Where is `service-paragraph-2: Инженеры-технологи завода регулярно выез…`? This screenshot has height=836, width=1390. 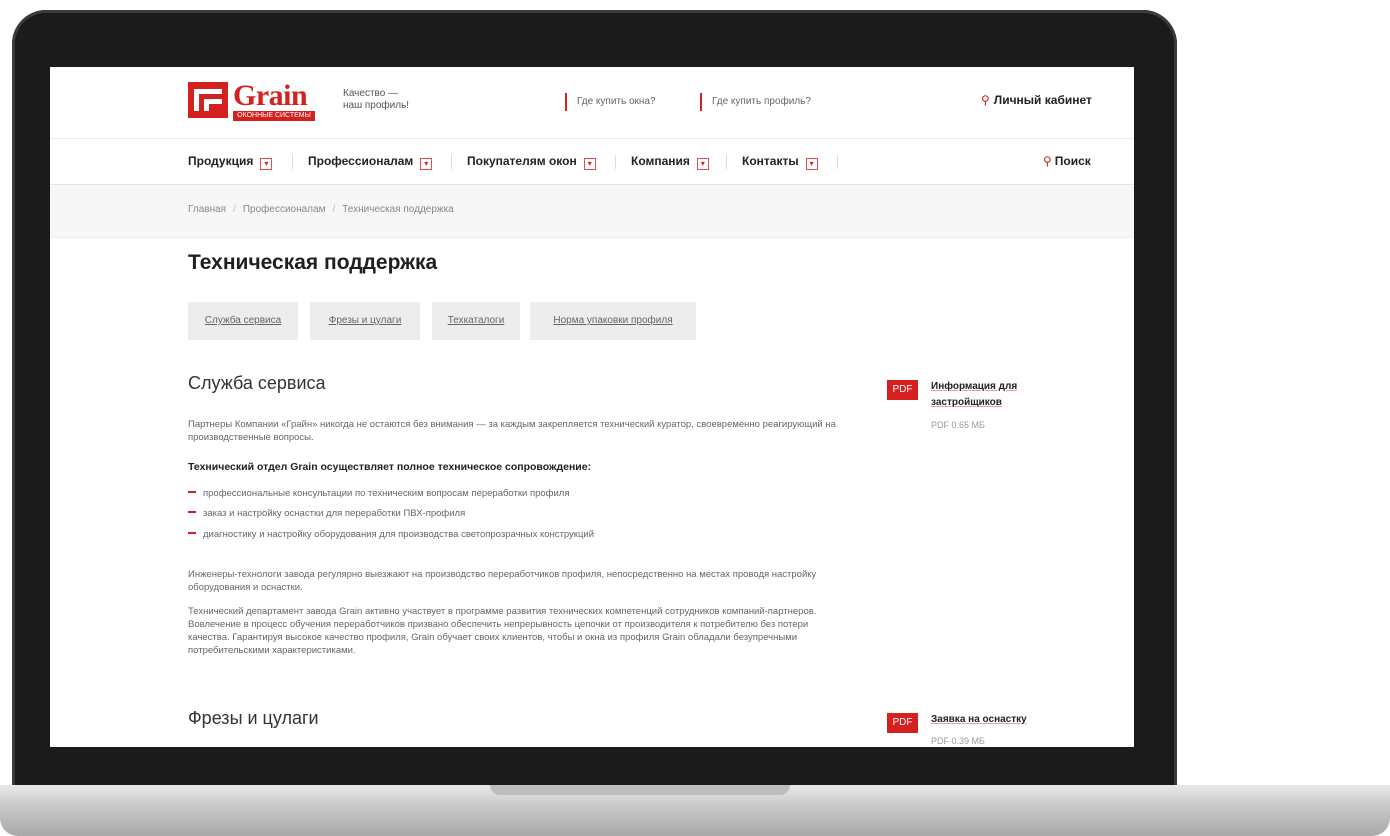 service-paragraph-2: Инженеры-технологи завода регулярно выез… is located at coordinates (502, 581).